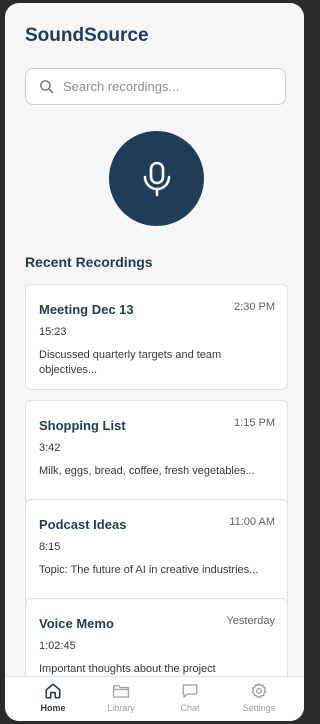 The image size is (320, 724). I want to click on recording-title: Podcast Ideas, so click(83, 524).